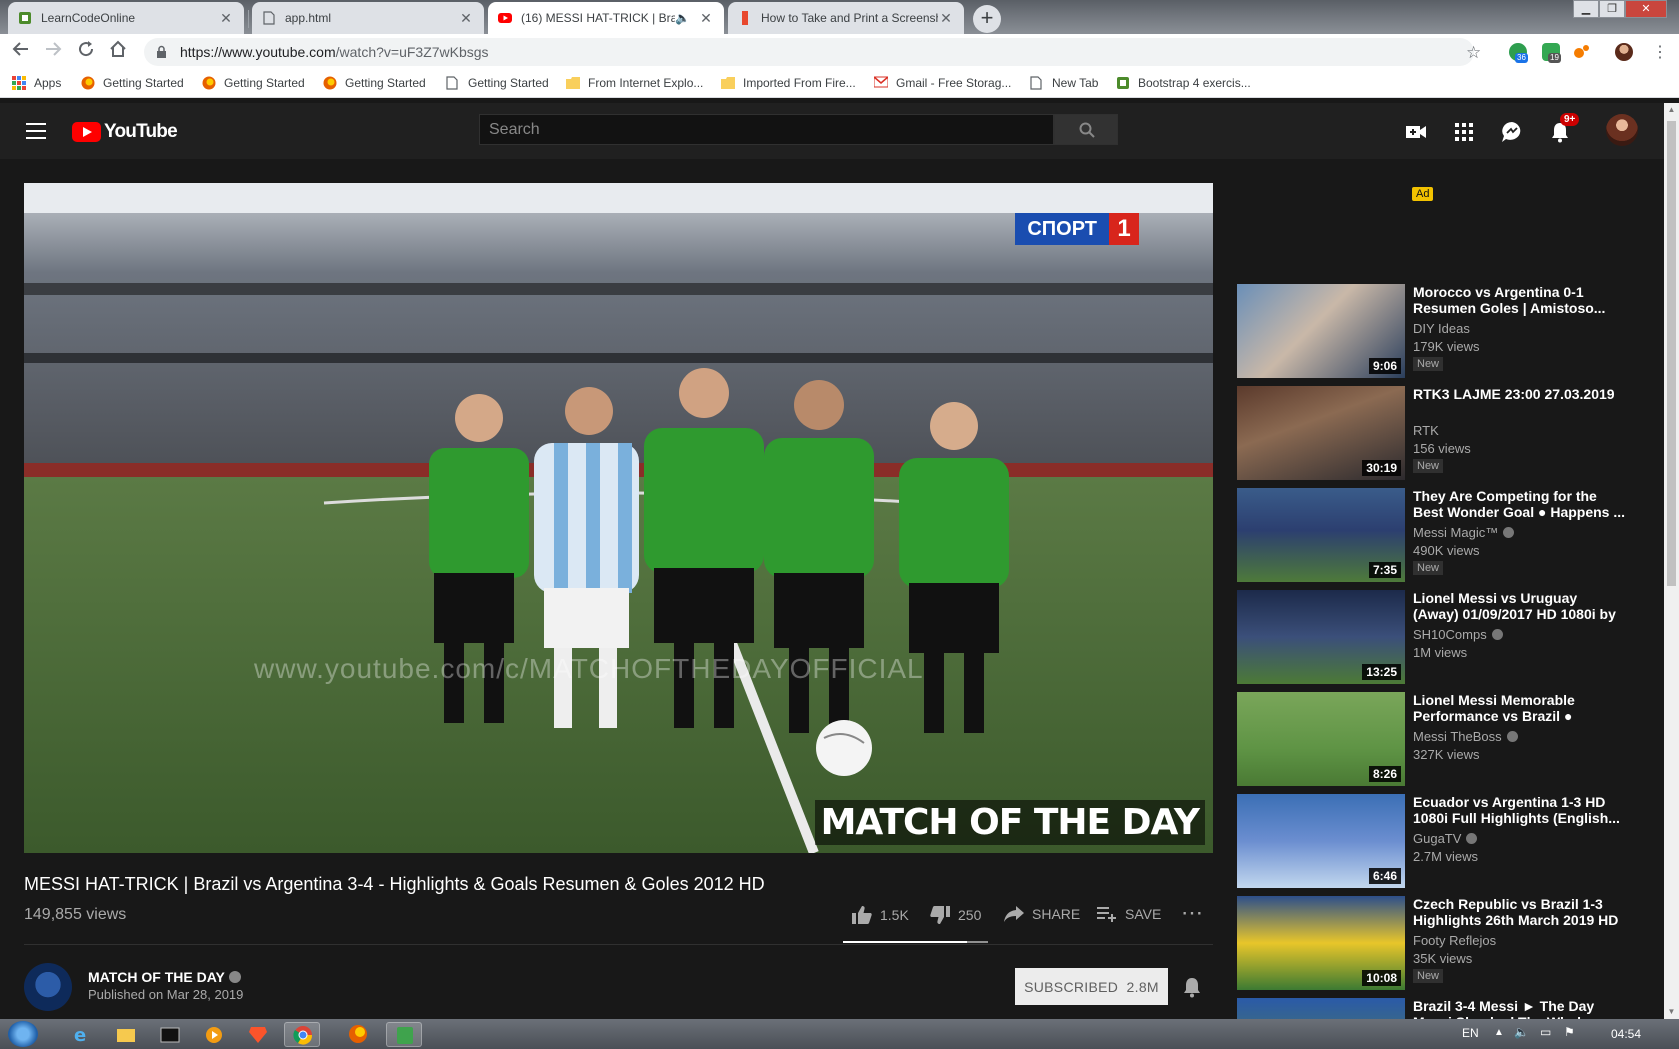 The width and height of the screenshot is (1679, 1049). Describe the element at coordinates (164, 977) in the screenshot. I see `channel-name: MATCH OF THE DAY` at that location.